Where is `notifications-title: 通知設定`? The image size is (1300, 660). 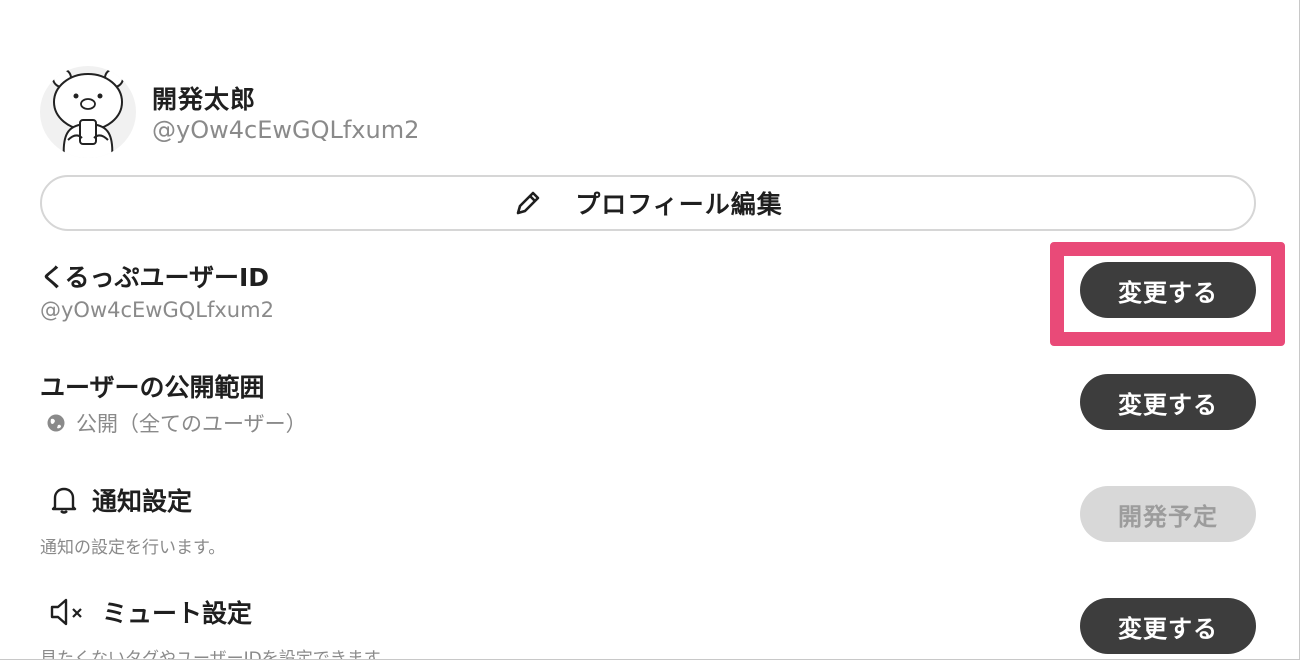 notifications-title: 通知設定 is located at coordinates (142, 501).